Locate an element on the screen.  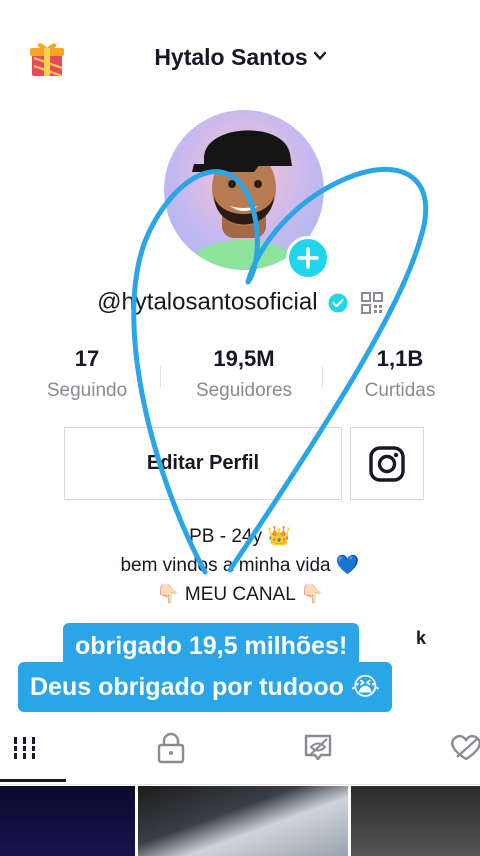
following-label: Seguindo is located at coordinates (87, 390).